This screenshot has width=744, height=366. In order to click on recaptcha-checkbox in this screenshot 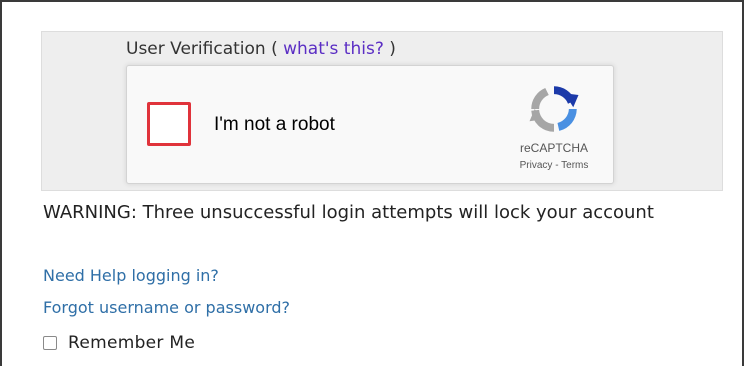, I will do `click(169, 124)`.